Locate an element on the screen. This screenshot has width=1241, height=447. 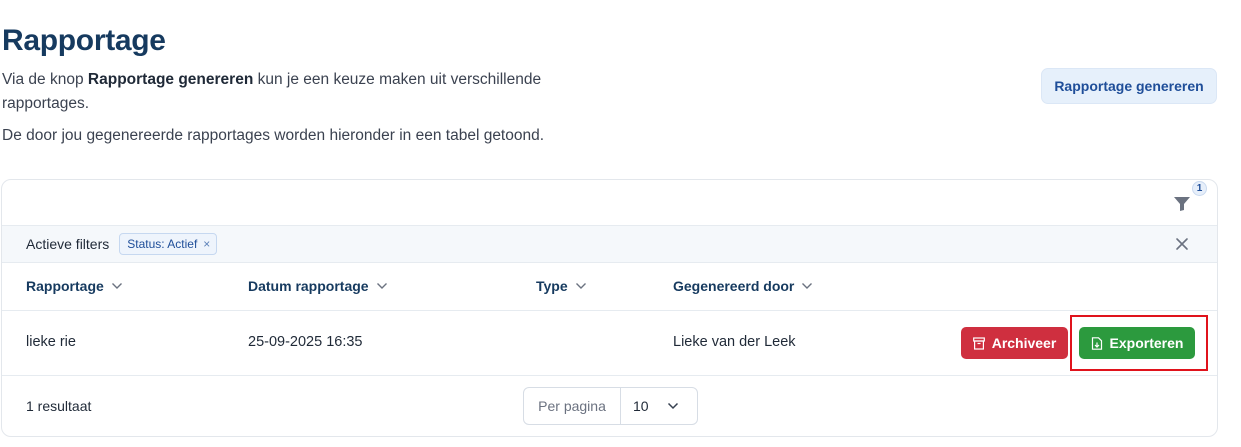
remove-filter-icon: × is located at coordinates (206, 244).